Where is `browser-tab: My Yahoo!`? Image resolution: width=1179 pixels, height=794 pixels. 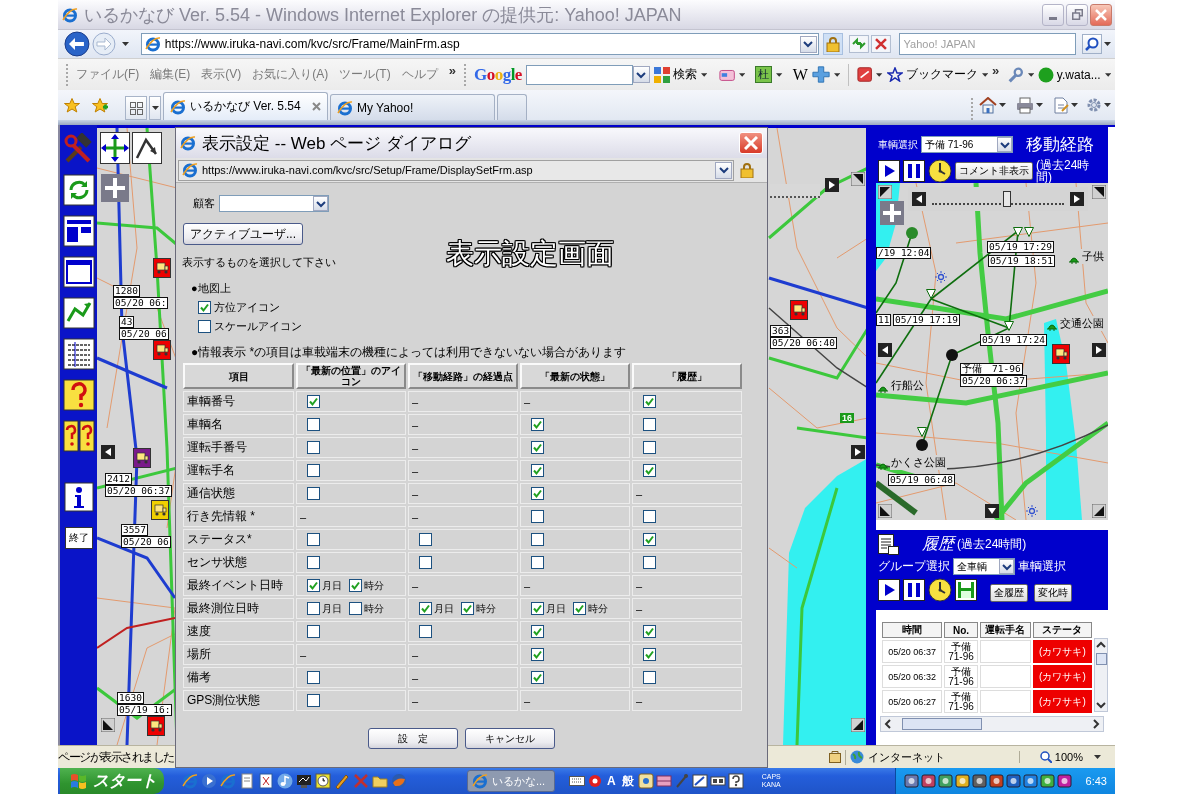 browser-tab: My Yahoo! is located at coordinates (412, 107).